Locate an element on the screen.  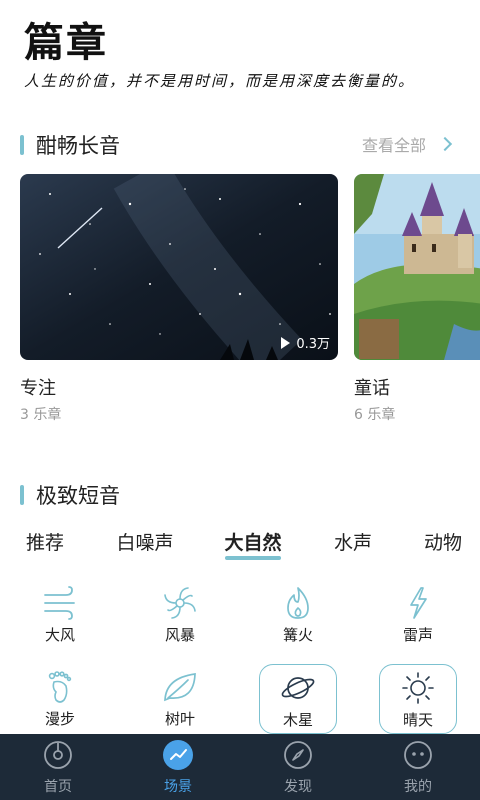
category-tabs: 推荐 白噪声 大自然 水声 动物 is located at coordinates (240, 548).